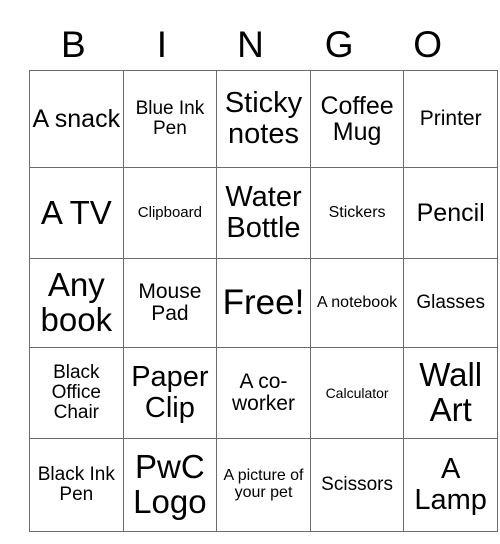 The height and width of the screenshot is (544, 500). What do you see at coordinates (450, 485) in the screenshot?
I see `bingo-cell-o5: A Lamp` at bounding box center [450, 485].